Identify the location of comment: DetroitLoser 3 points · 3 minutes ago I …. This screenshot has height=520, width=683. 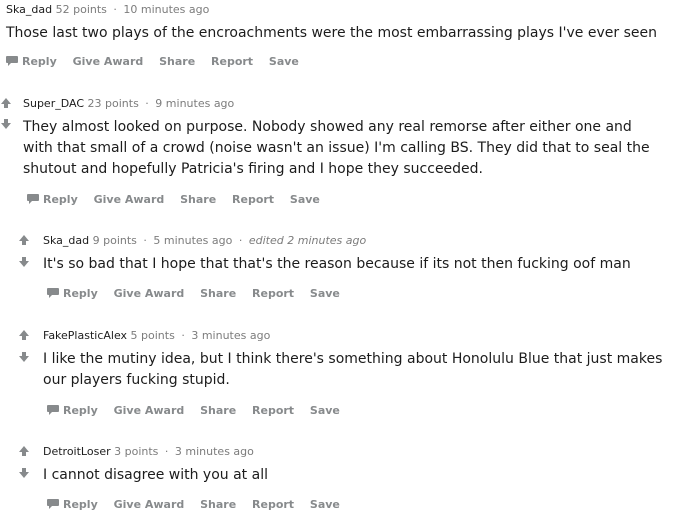
(355, 478).